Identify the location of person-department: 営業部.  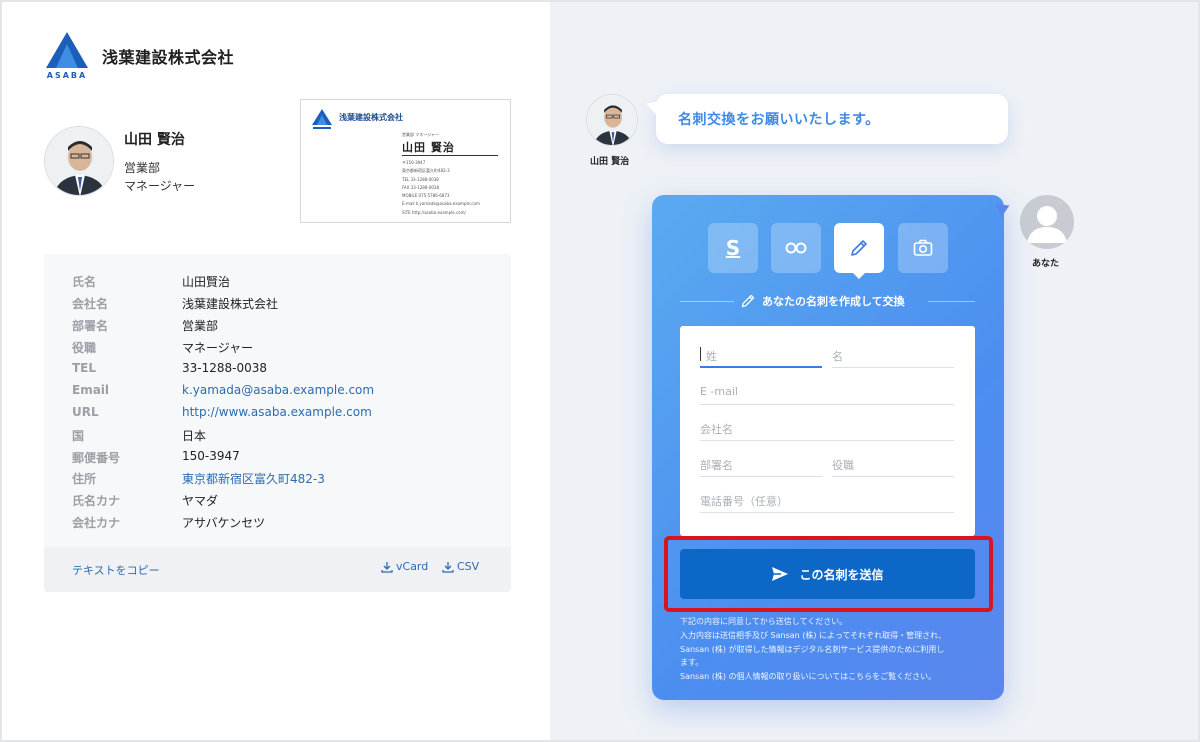
(142, 168).